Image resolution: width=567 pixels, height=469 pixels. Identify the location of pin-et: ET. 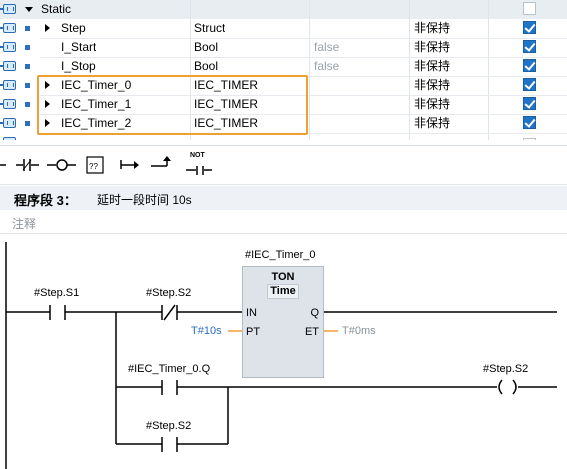
(311, 332).